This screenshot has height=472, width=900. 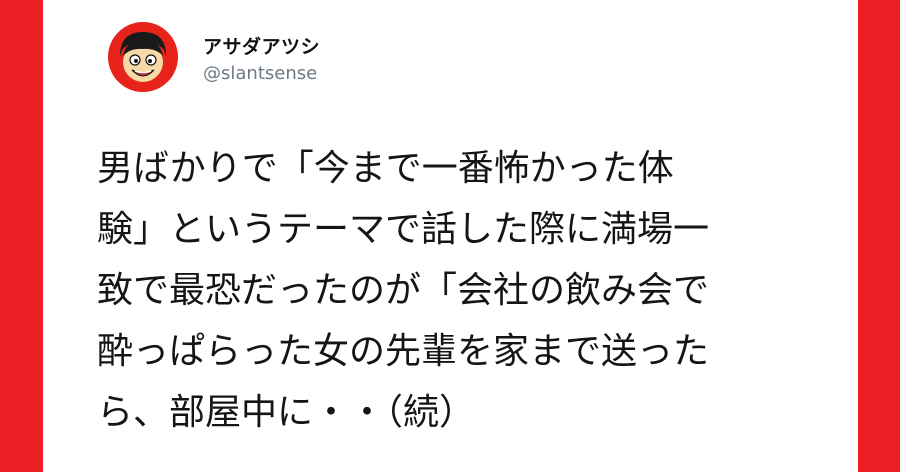 I want to click on avatar, so click(x=143, y=57).